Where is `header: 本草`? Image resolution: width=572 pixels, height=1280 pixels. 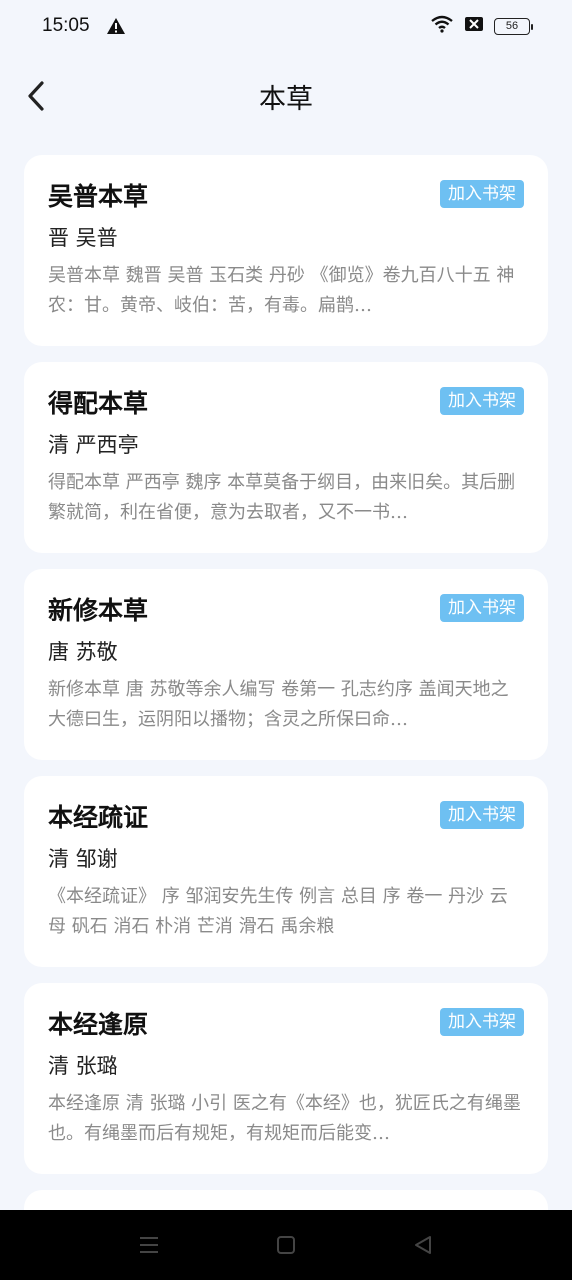
header: 本草 is located at coordinates (286, 96).